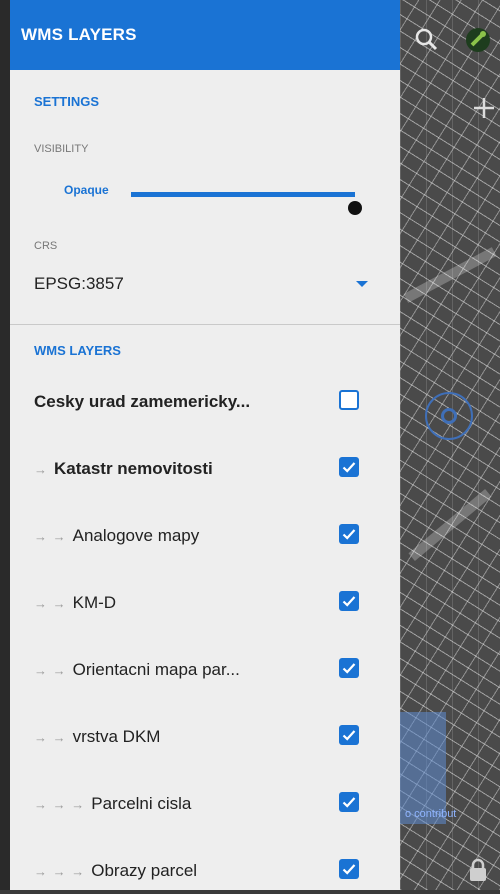 This screenshot has width=500, height=894. I want to click on layer-row: → Katastr nemovitosti, so click(205, 470).